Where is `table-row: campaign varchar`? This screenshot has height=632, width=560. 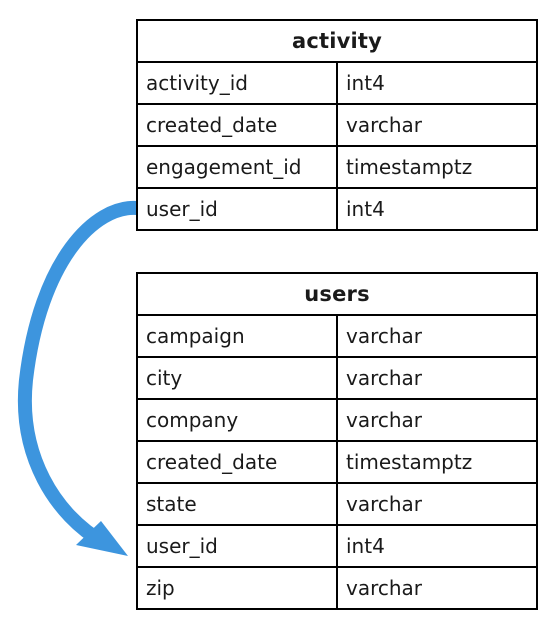 table-row: campaign varchar is located at coordinates (337, 336).